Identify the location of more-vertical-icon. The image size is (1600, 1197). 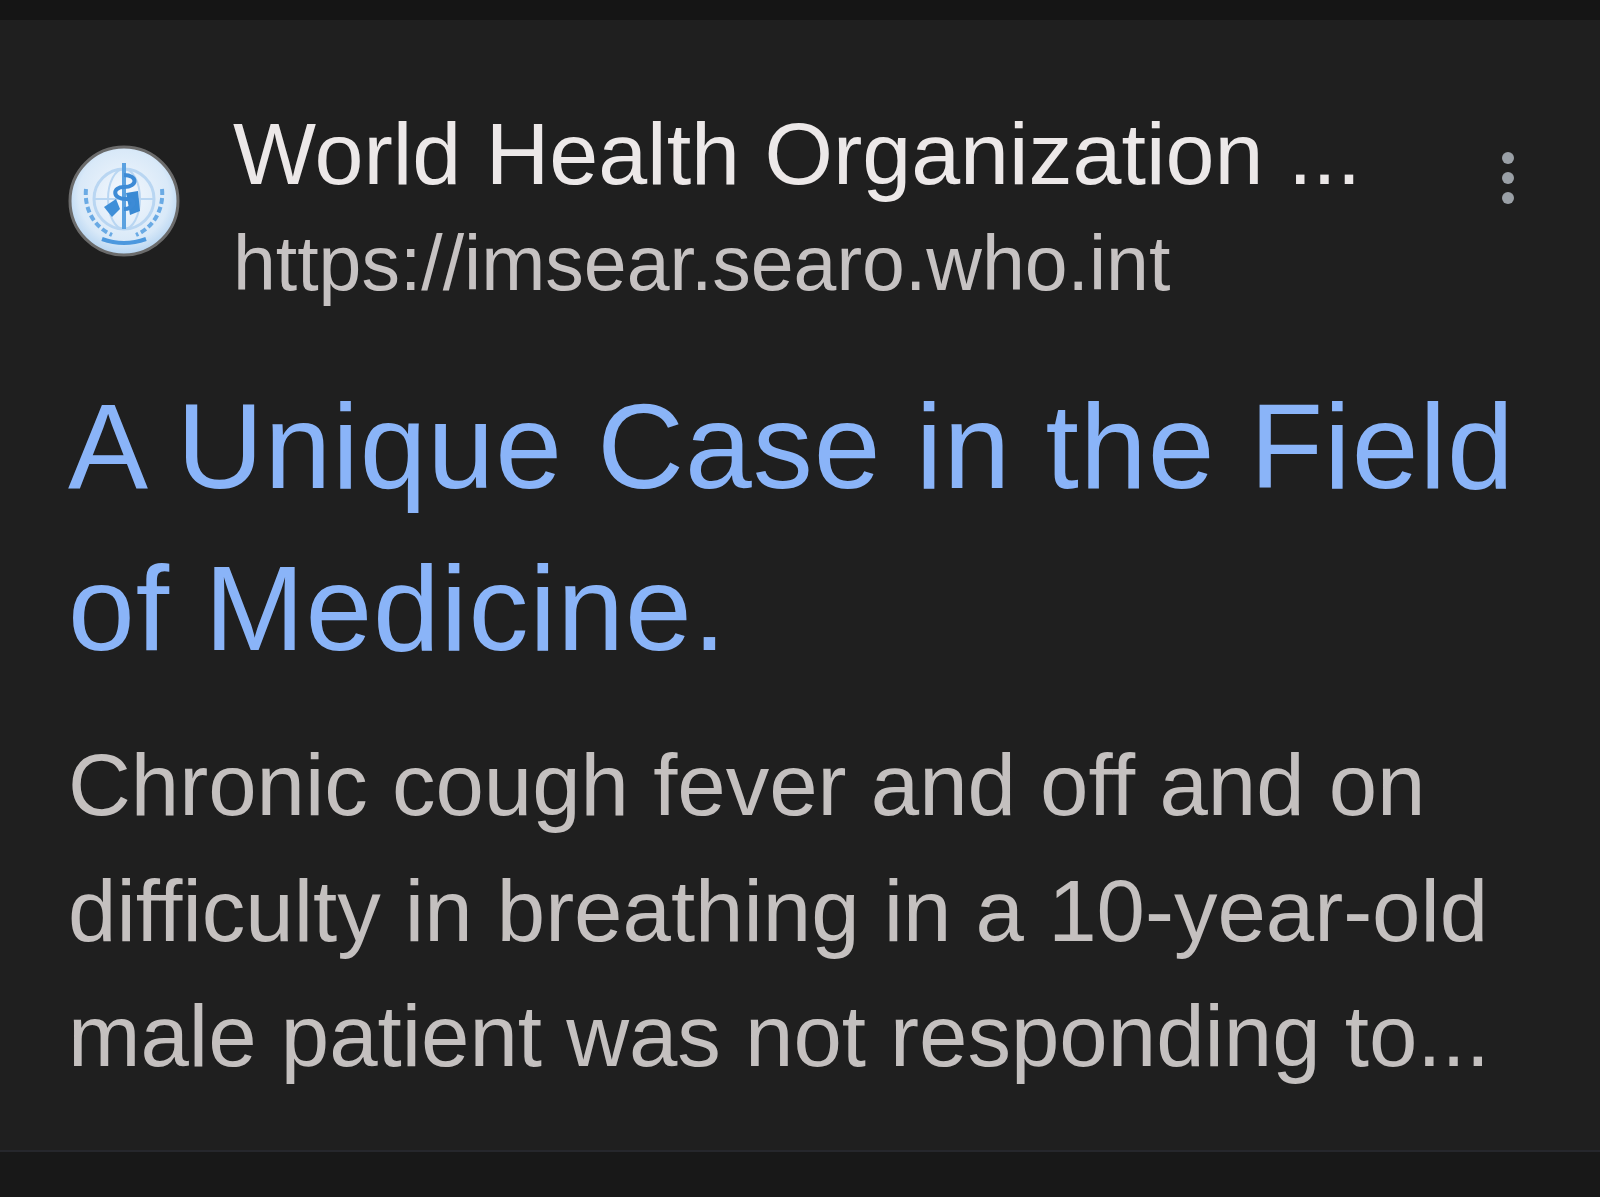
(1508, 178).